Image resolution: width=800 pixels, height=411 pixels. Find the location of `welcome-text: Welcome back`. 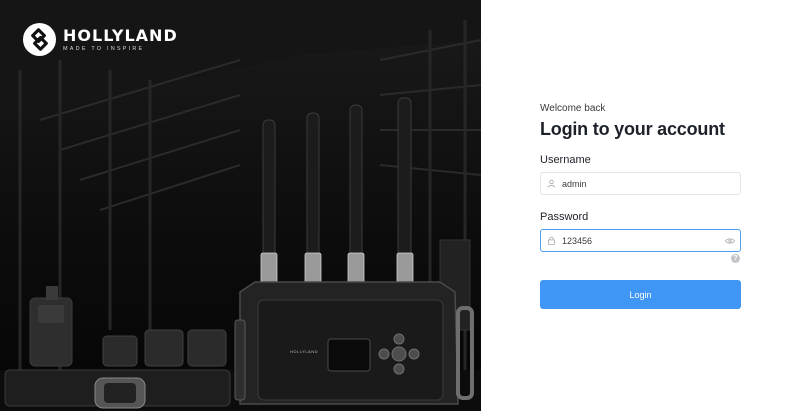

welcome-text: Welcome back is located at coordinates (573, 108).